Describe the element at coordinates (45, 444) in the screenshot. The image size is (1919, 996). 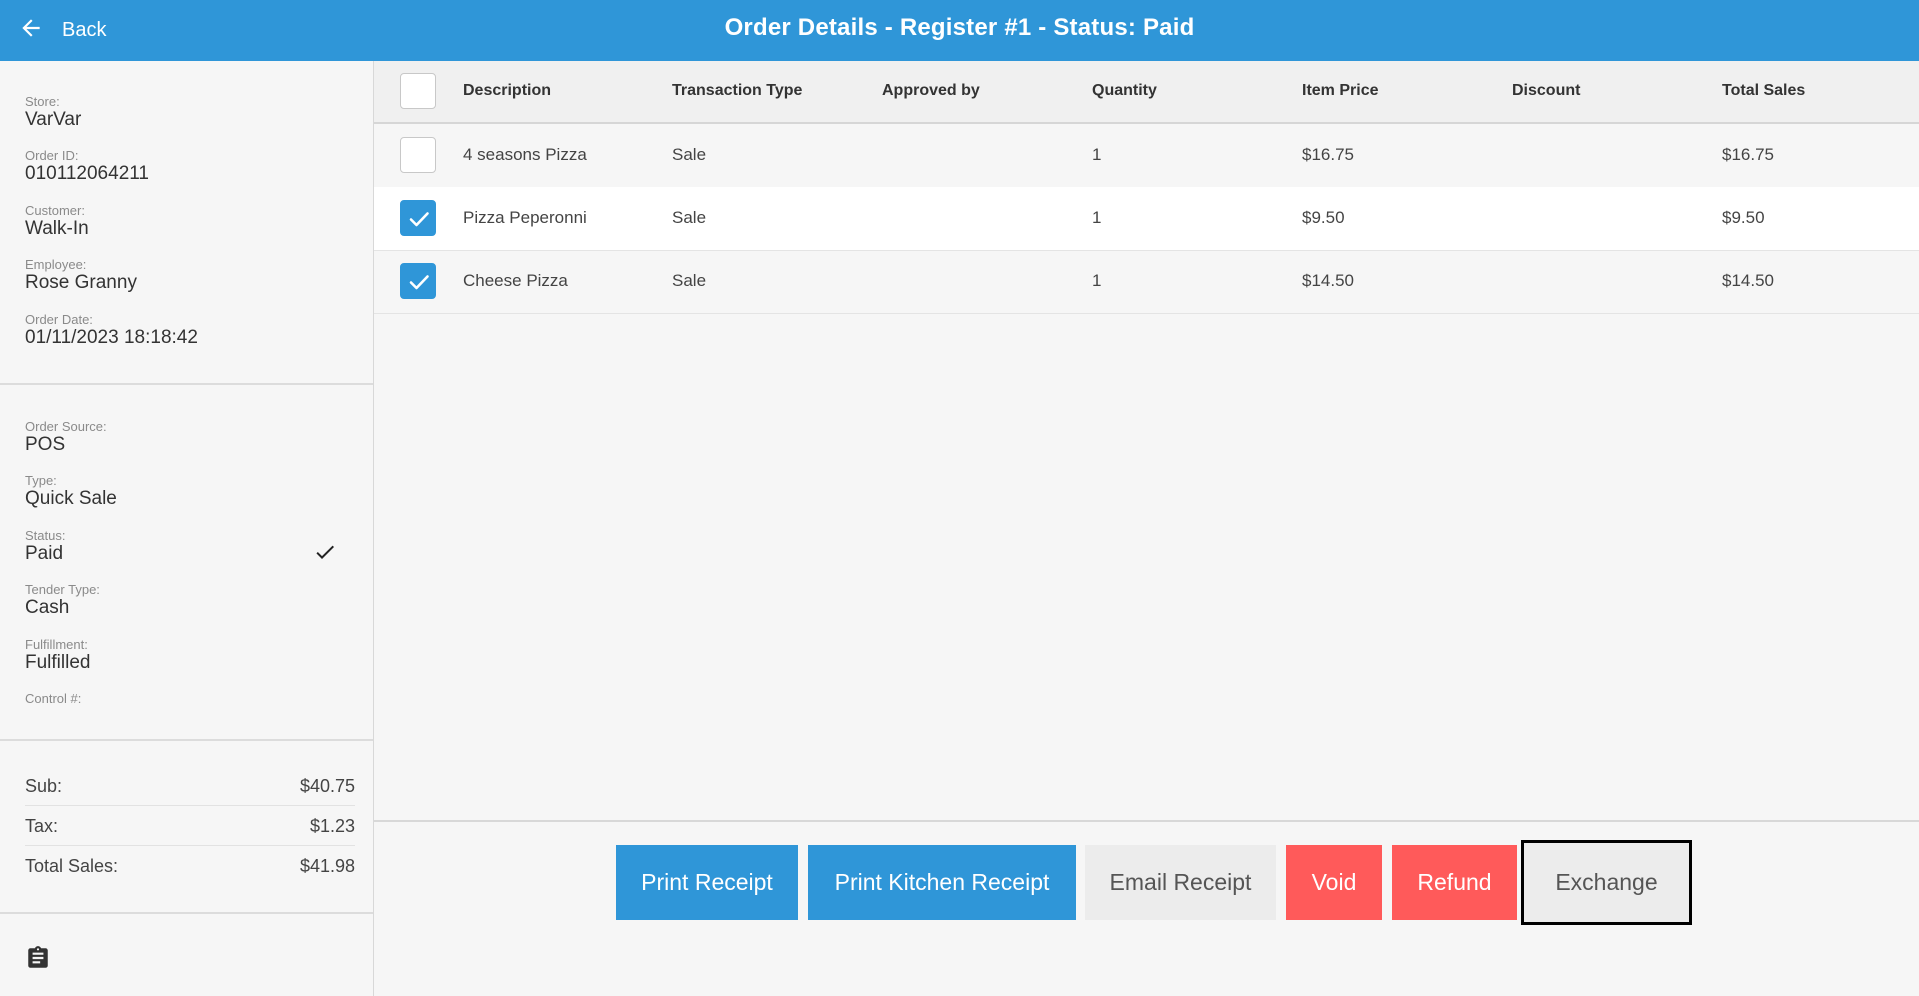
I see `order-source-value: POS` at that location.